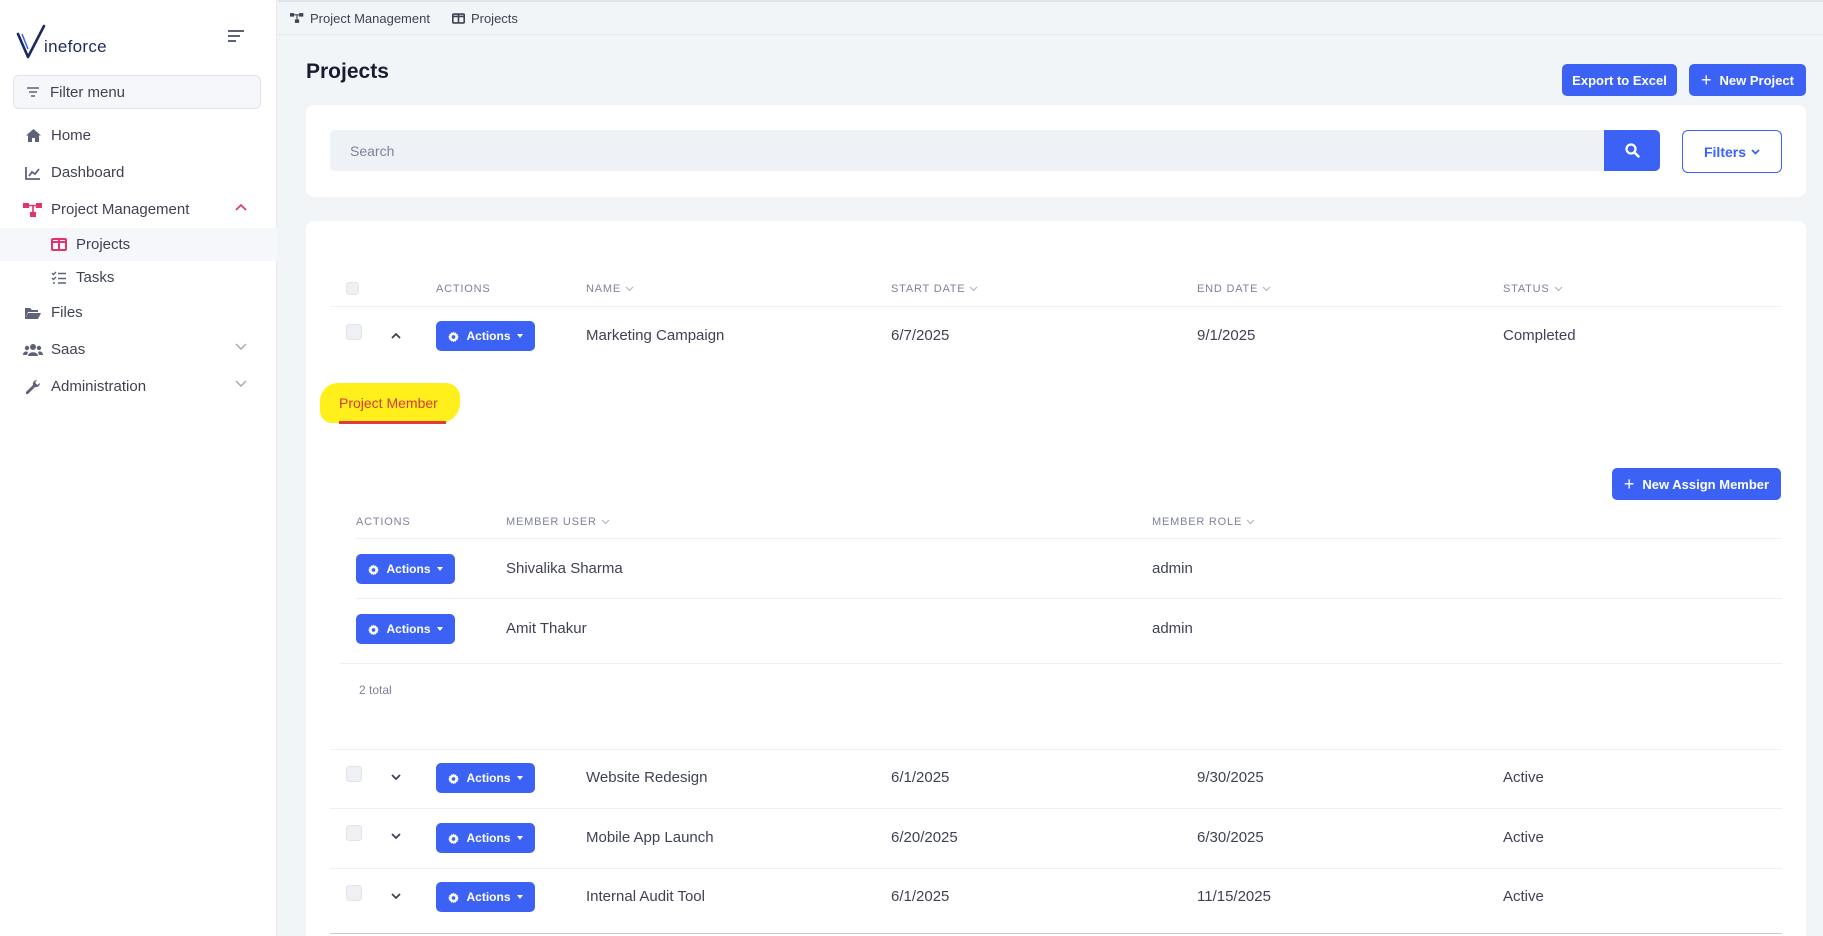 This screenshot has height=936, width=1823. What do you see at coordinates (924, 837) in the screenshot?
I see `start-date: 6/20/2025` at bounding box center [924, 837].